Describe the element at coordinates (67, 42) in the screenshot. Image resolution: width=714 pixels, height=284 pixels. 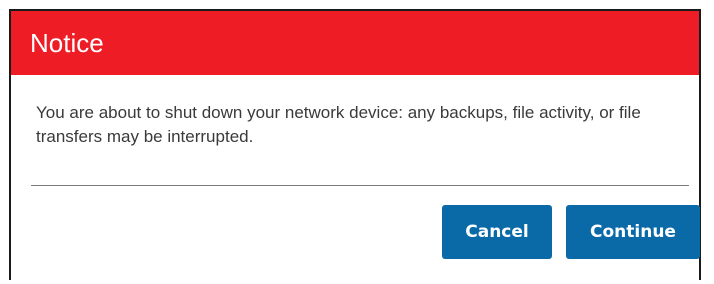
I see `dialog-title: Notice` at that location.